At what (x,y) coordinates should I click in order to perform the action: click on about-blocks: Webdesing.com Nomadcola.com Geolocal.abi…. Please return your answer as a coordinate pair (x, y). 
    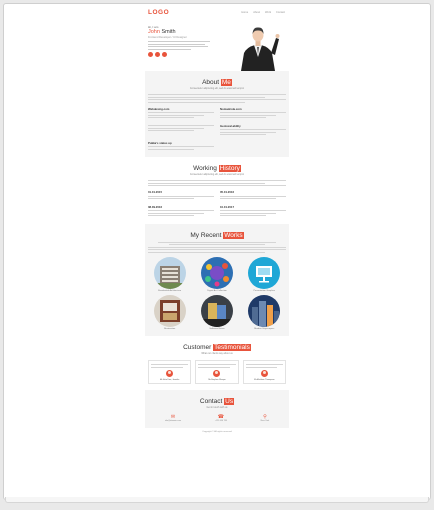
    Looking at the image, I should click on (217, 129).